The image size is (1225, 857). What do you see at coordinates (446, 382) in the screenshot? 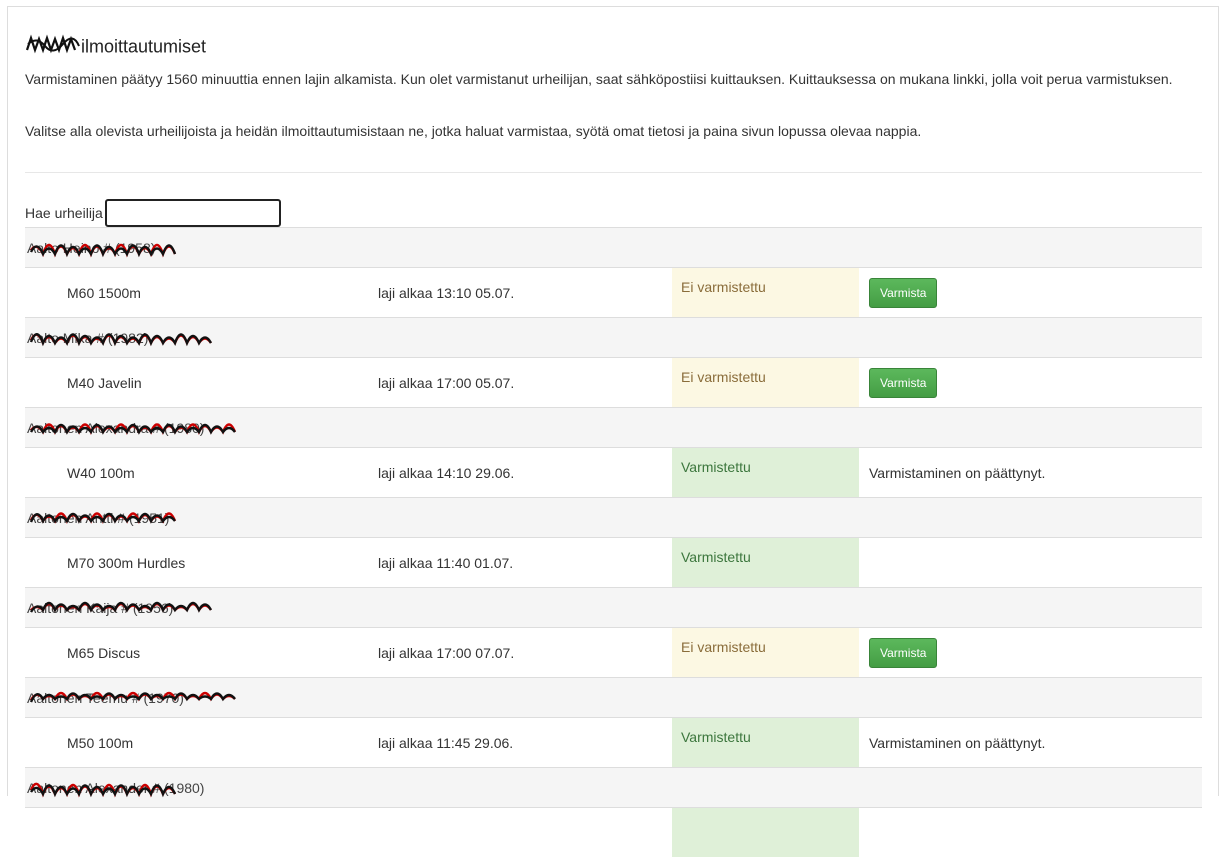
I see `event-start-time: laji alkaa 17:00 05.07.` at bounding box center [446, 382].